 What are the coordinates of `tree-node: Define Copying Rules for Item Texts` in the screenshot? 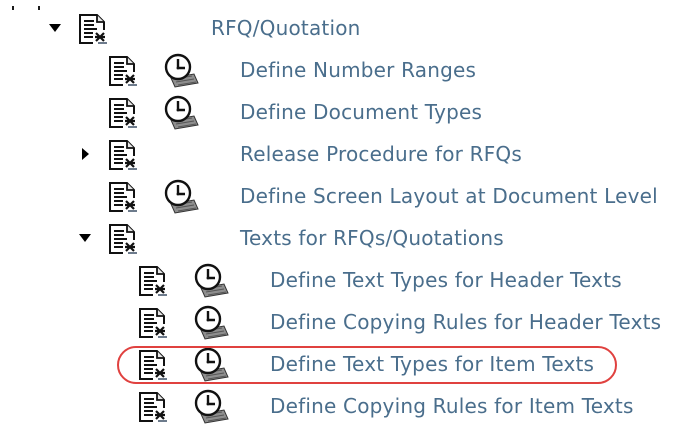 It's located at (350, 407).